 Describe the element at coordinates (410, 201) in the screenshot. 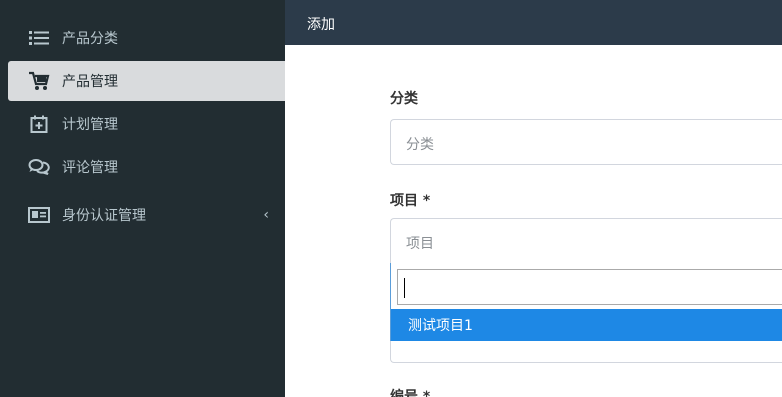

I see `project-label: 项目 *` at that location.